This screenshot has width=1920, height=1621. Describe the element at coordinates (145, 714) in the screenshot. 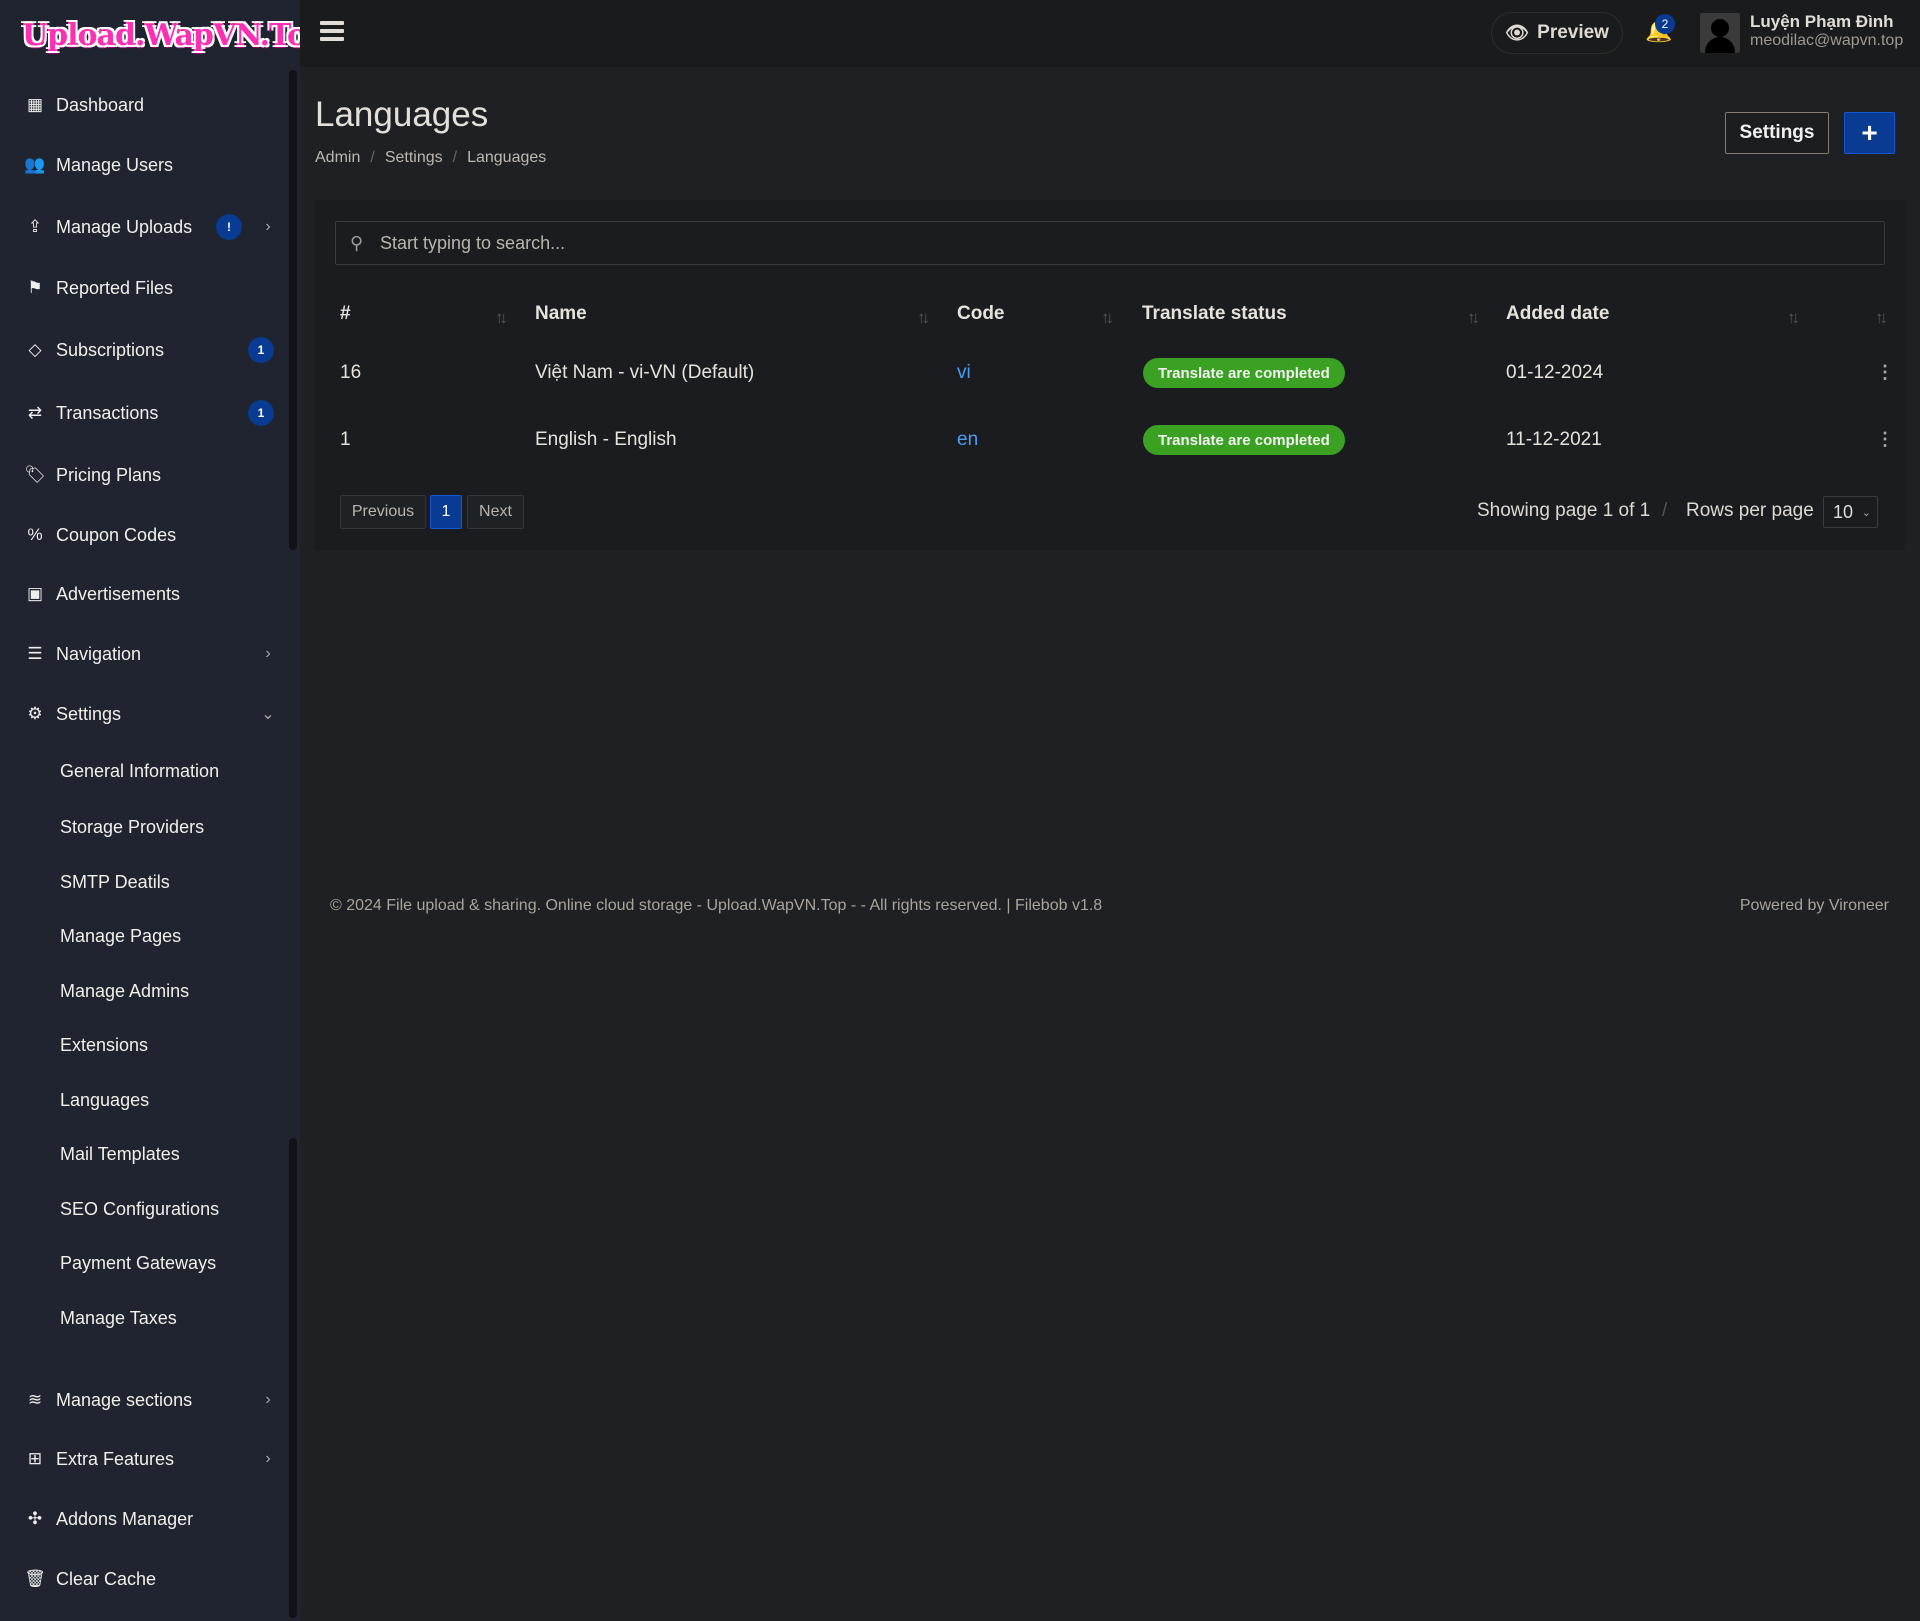

I see `sidebar-item-settings: ⚙ Settings ⌄` at that location.